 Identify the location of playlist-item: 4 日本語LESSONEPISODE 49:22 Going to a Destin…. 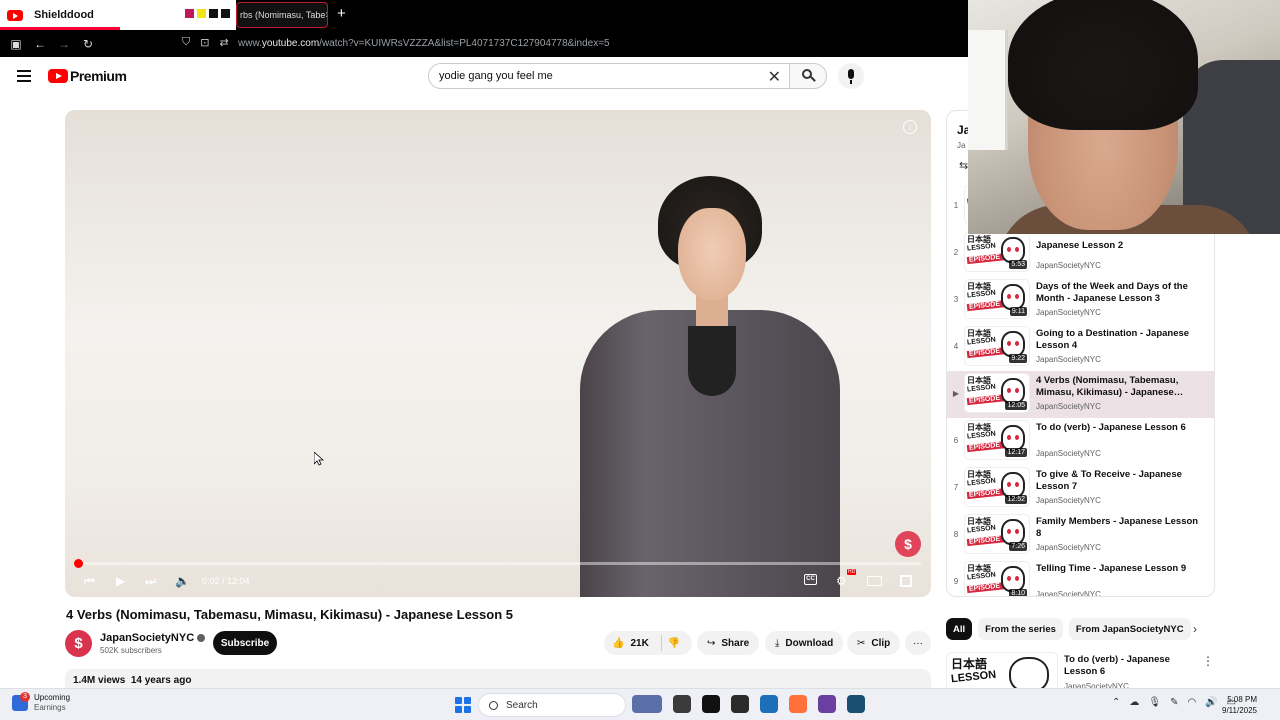
(1080, 347).